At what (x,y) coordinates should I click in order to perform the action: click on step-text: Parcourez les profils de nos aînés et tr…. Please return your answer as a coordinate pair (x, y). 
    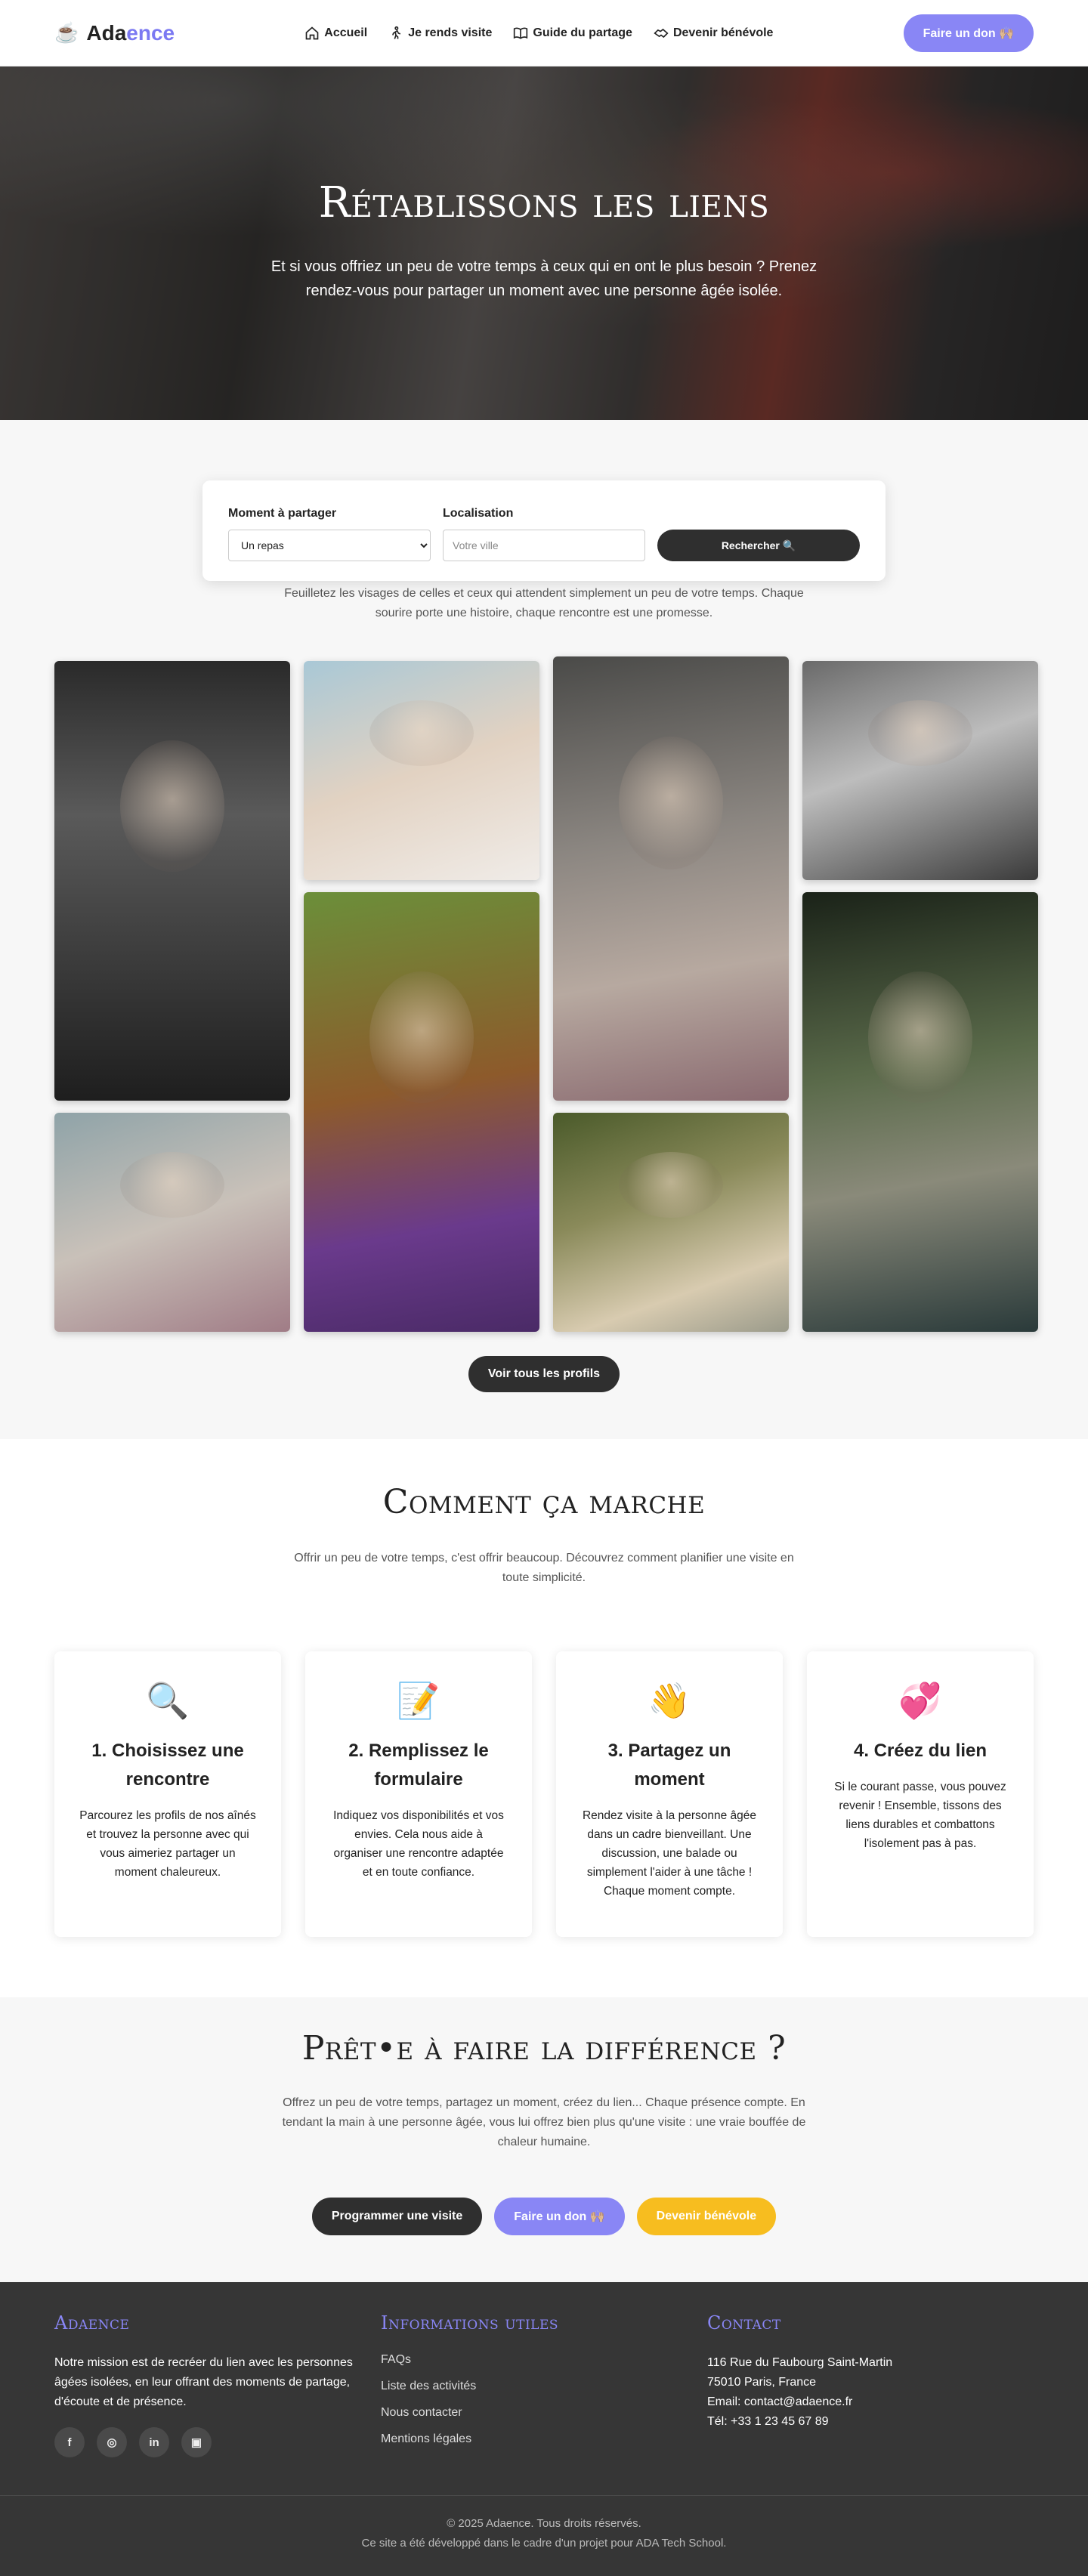
    Looking at the image, I should click on (167, 1844).